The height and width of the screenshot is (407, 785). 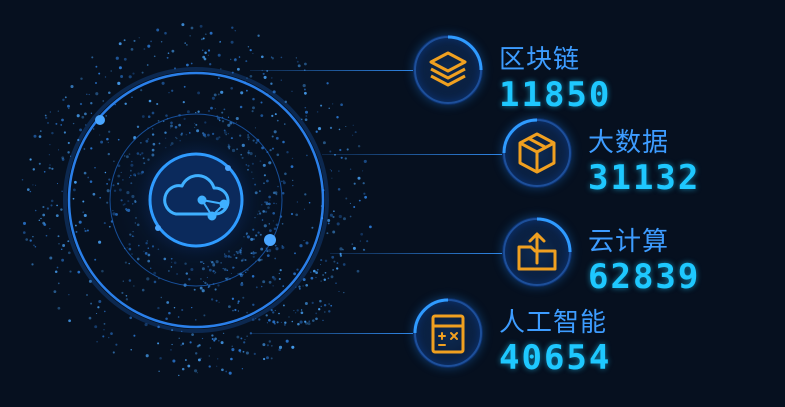 What do you see at coordinates (332, 70) in the screenshot?
I see `connector-line` at bounding box center [332, 70].